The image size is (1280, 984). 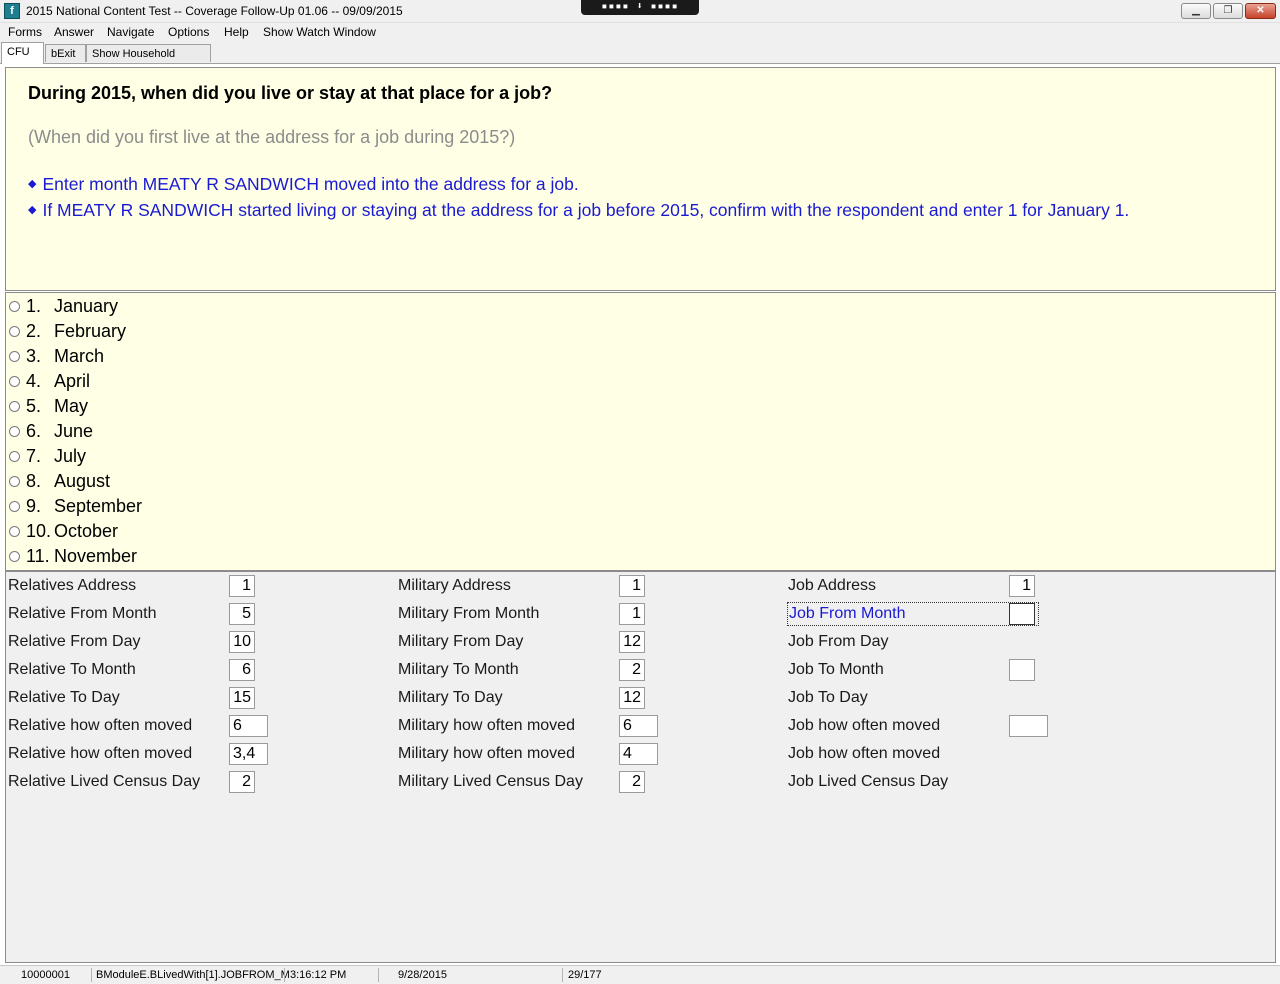 I want to click on menu-help: Help, so click(x=236, y=32).